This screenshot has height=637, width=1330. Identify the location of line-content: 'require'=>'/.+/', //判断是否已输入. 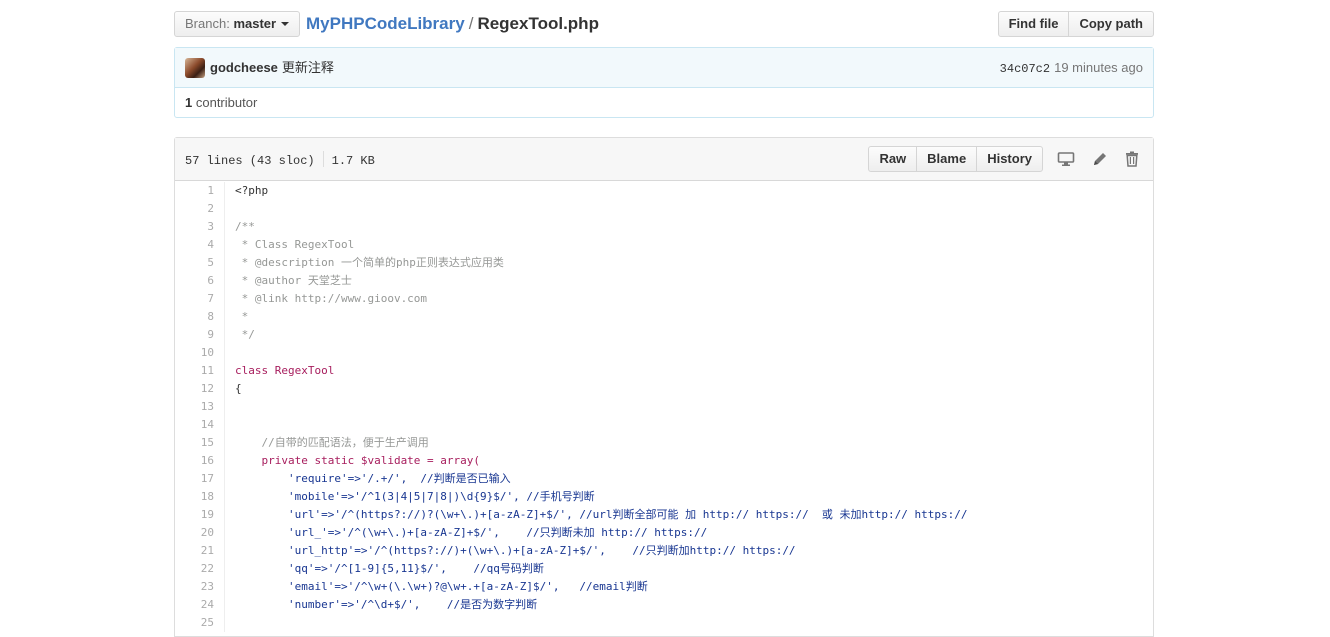
(373, 478).